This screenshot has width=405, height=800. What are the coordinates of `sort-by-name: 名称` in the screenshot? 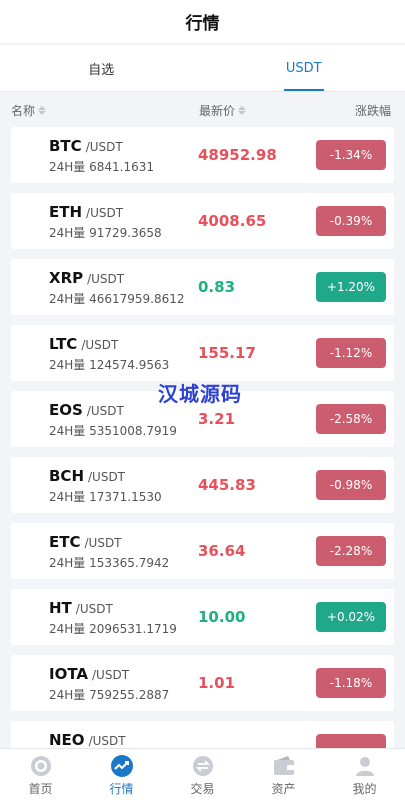 It's located at (29, 110).